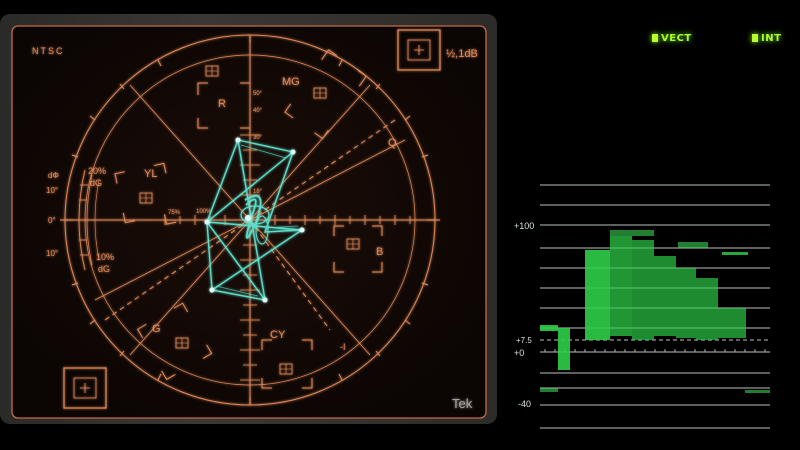 The width and height of the screenshot is (800, 450). I want to click on dphi-tick-0: 0°, so click(52, 220).